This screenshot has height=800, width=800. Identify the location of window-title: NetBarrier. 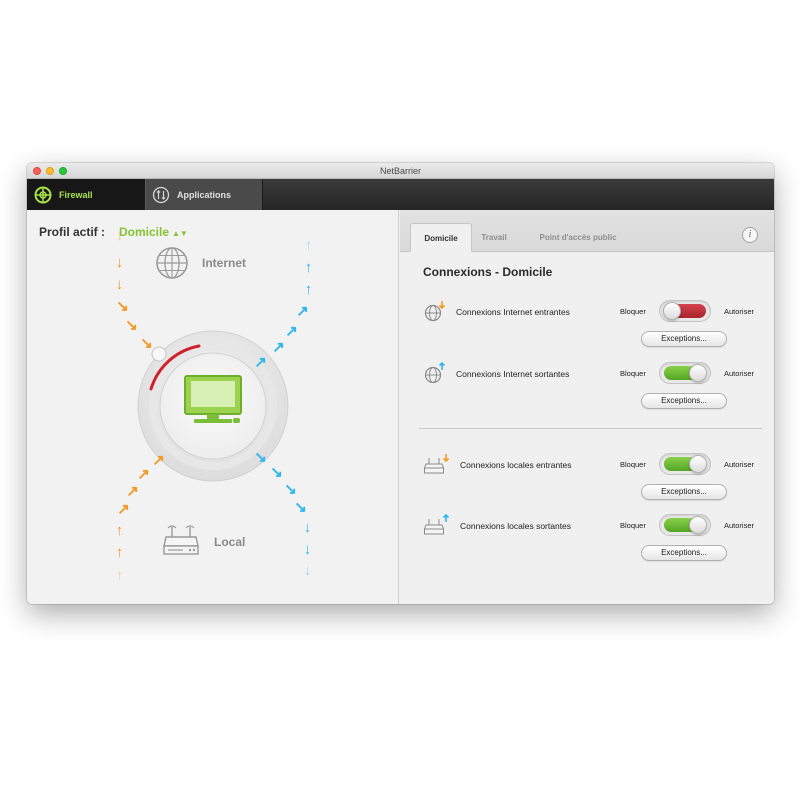
(400, 171).